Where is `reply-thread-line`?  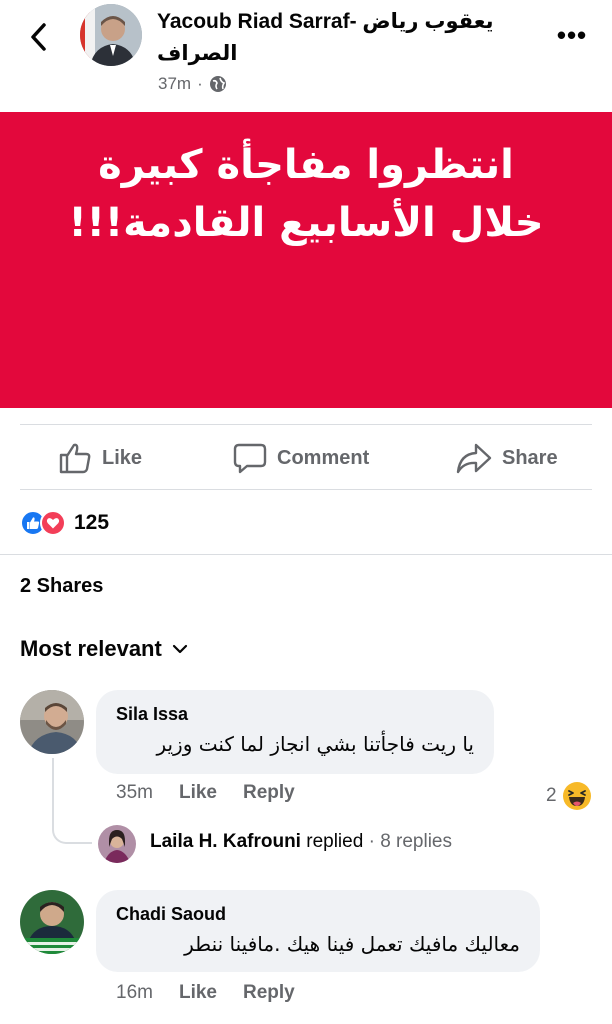
reply-thread-line is located at coordinates (72, 801).